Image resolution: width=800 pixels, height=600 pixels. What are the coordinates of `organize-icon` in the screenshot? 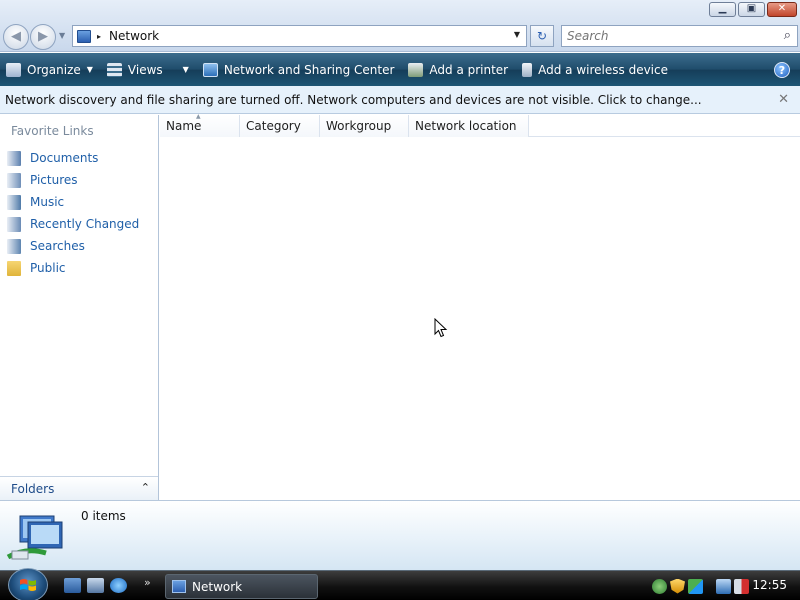 It's located at (13, 69).